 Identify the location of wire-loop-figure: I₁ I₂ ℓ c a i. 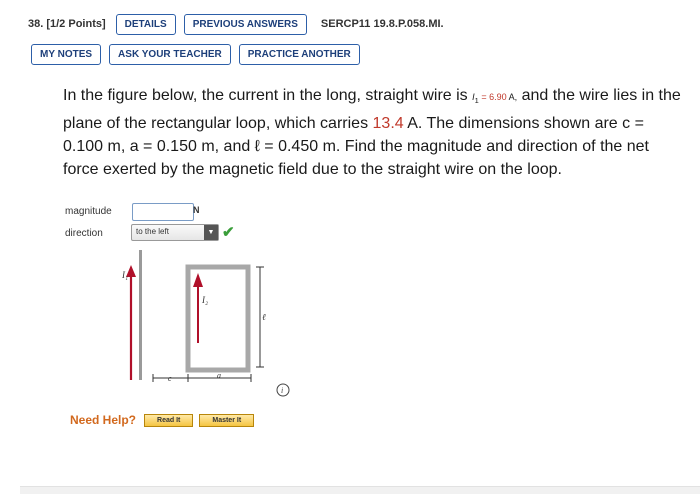
(205, 323).